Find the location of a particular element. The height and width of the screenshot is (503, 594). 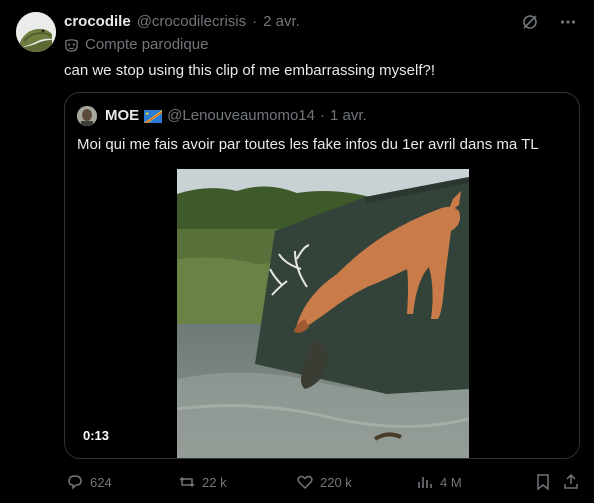

repost-icon is located at coordinates (187, 482).